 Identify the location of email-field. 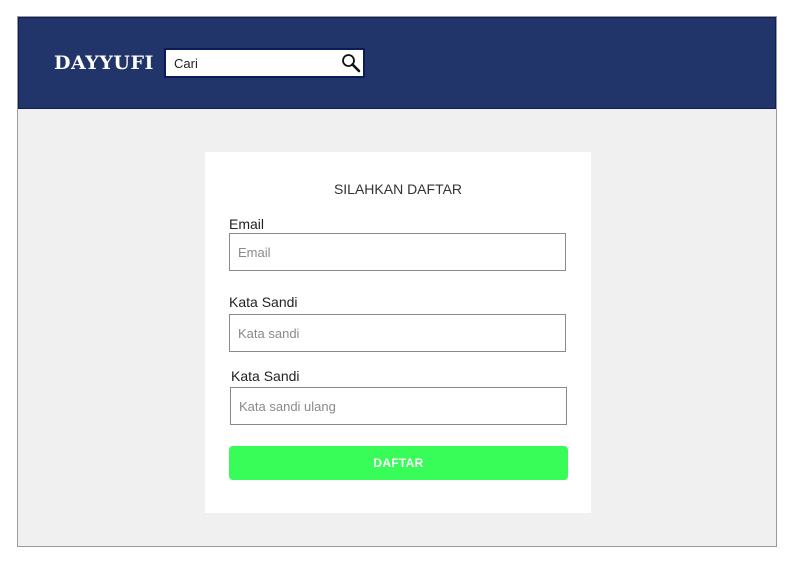
(397, 252).